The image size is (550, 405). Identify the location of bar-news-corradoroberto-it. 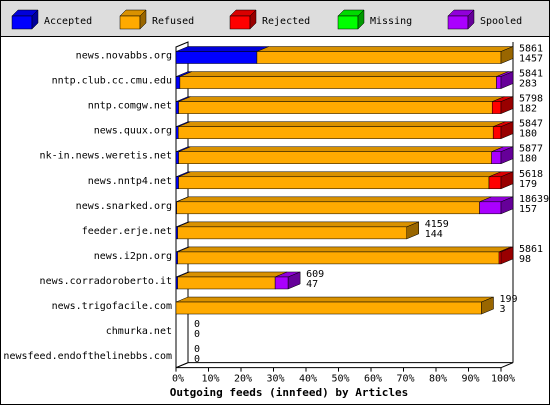
(238, 280).